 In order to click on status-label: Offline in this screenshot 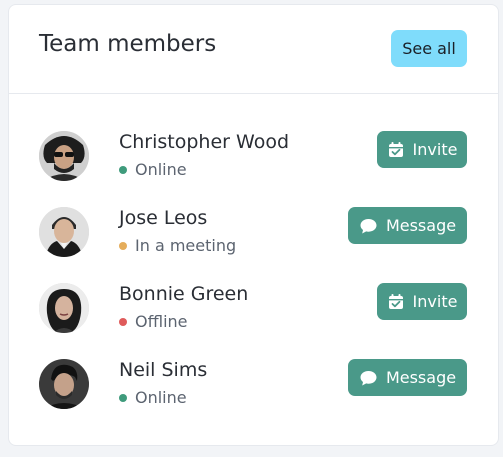, I will do `click(161, 321)`.